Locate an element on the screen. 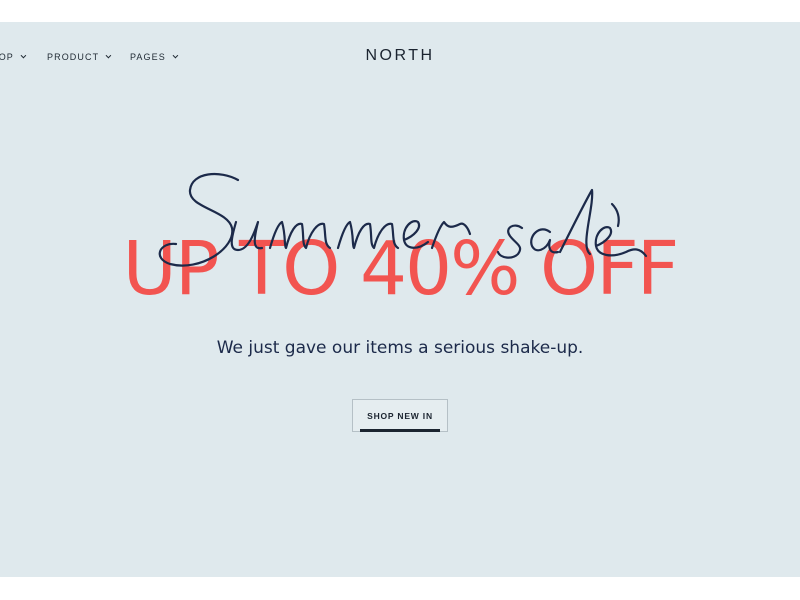 The width and height of the screenshot is (800, 600). shop-new-in-button: SHOP NEW IN is located at coordinates (400, 415).